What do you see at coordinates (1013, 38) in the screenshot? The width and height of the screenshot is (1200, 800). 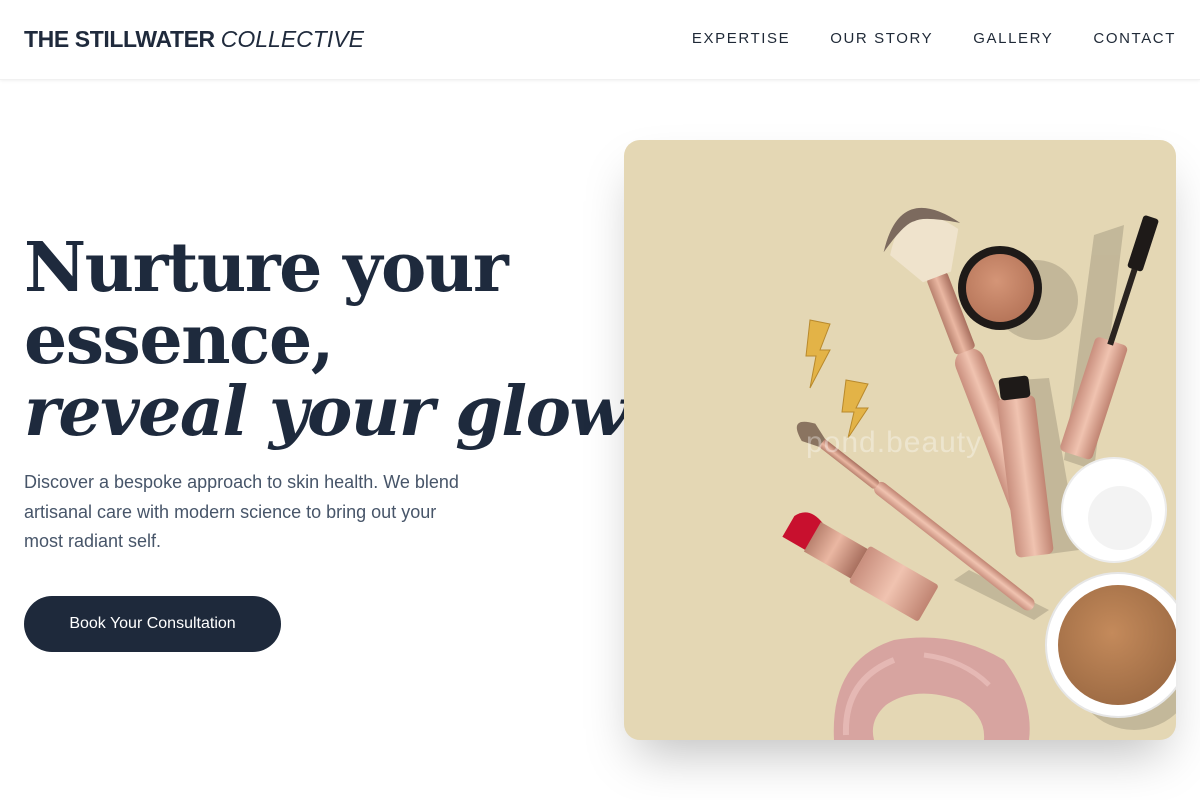 I see `nav-item-gallery: GALLERY` at bounding box center [1013, 38].